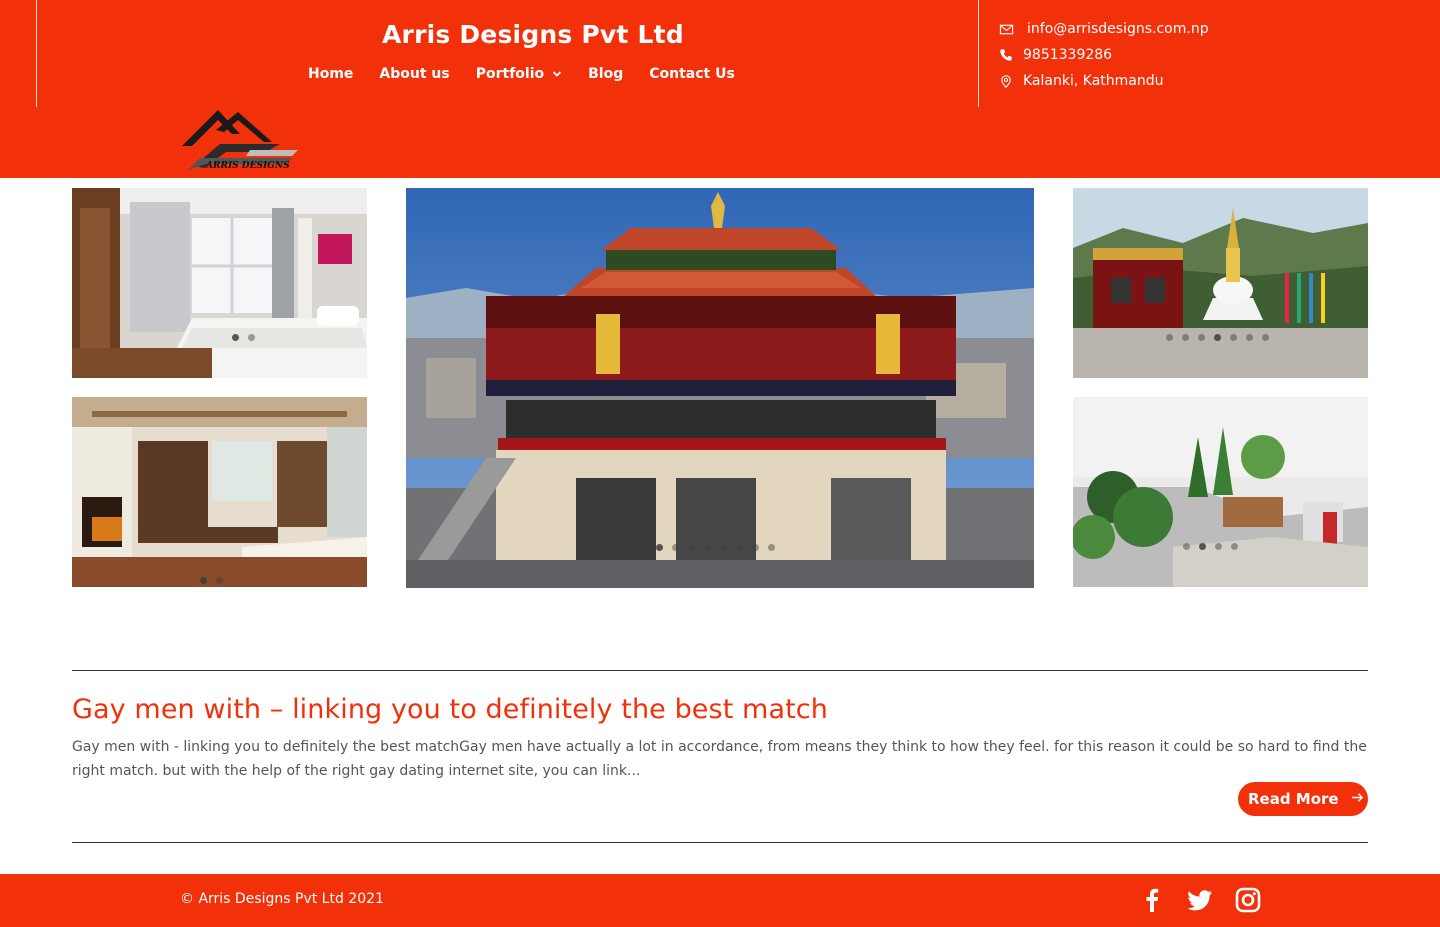 This screenshot has height=927, width=1440. Describe the element at coordinates (720, 670) in the screenshot. I see `post-divider-top` at that location.